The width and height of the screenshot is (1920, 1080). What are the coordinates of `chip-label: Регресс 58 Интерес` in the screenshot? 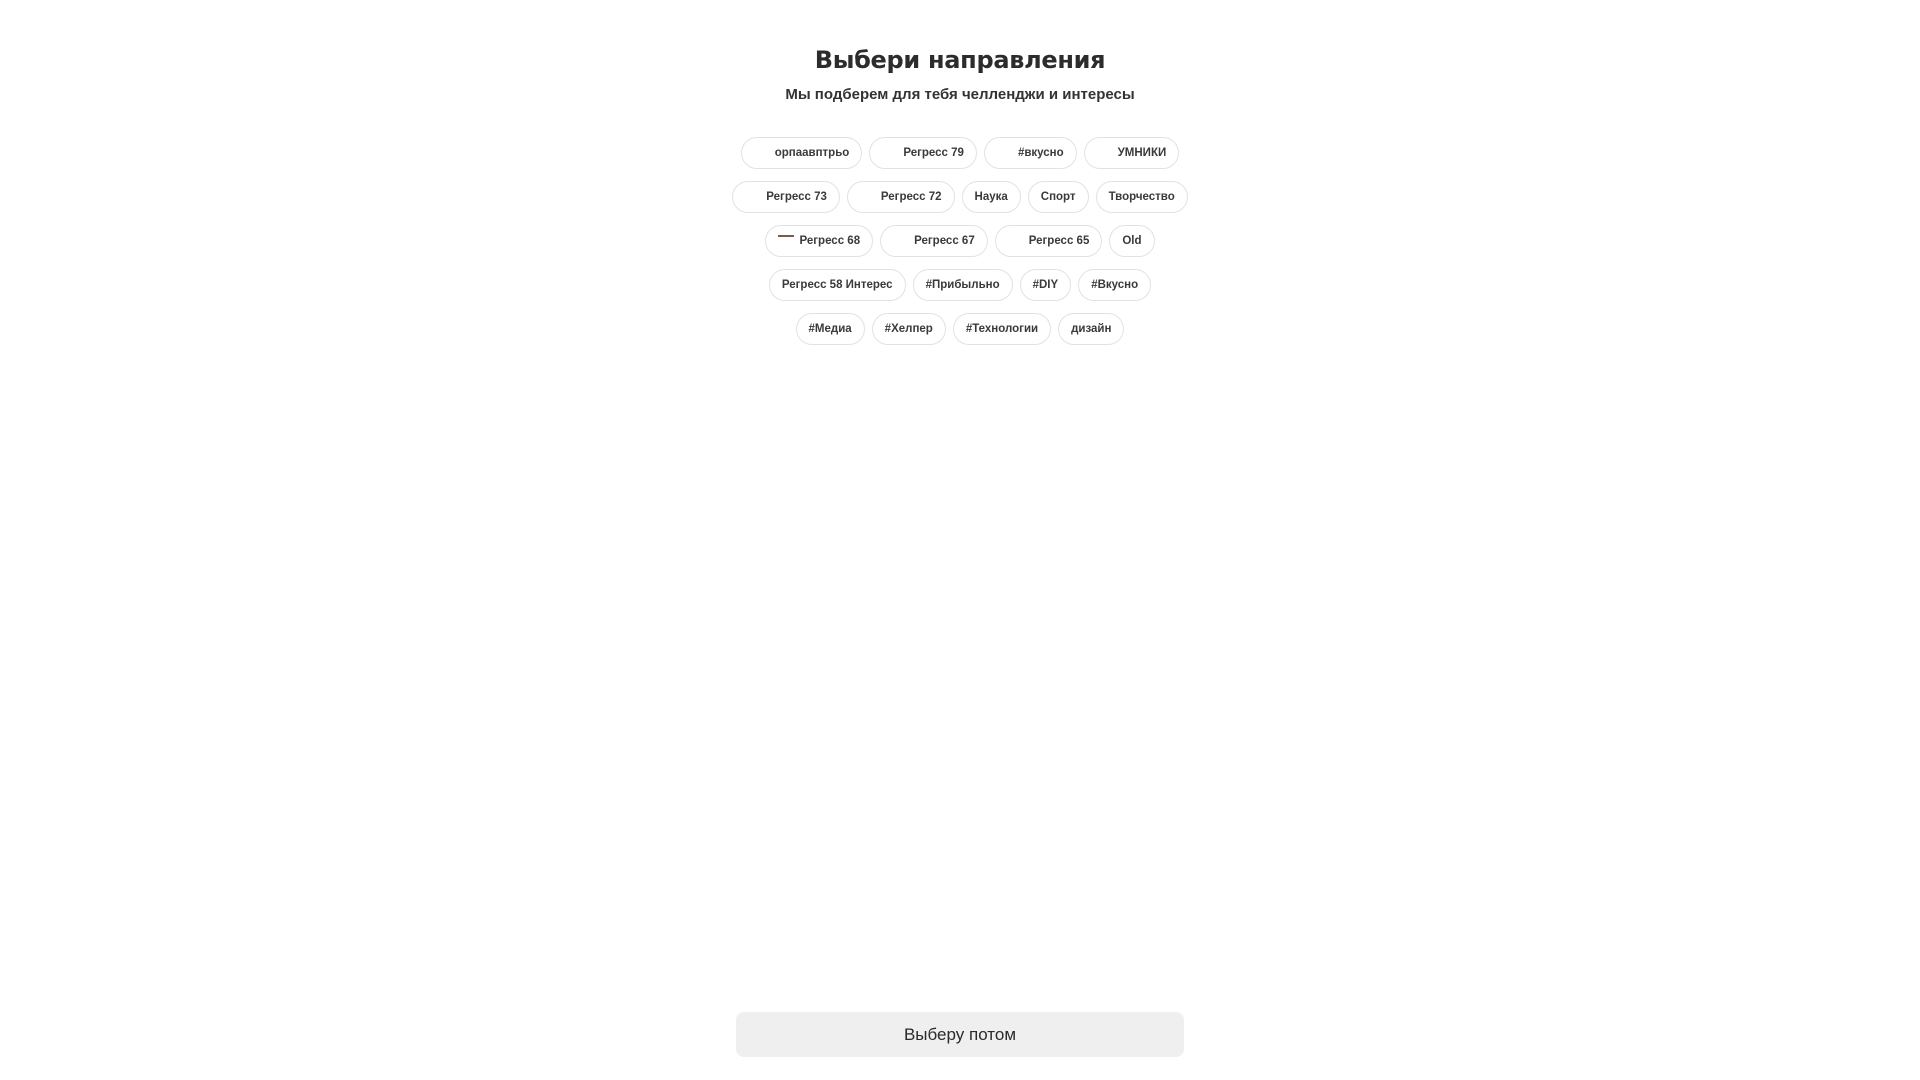 It's located at (837, 285).